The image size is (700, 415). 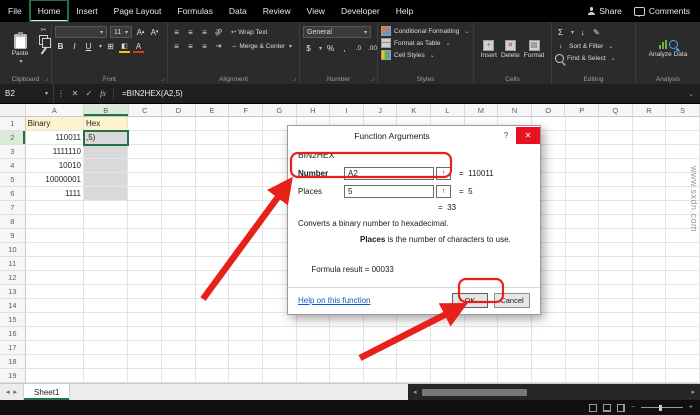 I want to click on cell-A14, so click(x=54, y=306).